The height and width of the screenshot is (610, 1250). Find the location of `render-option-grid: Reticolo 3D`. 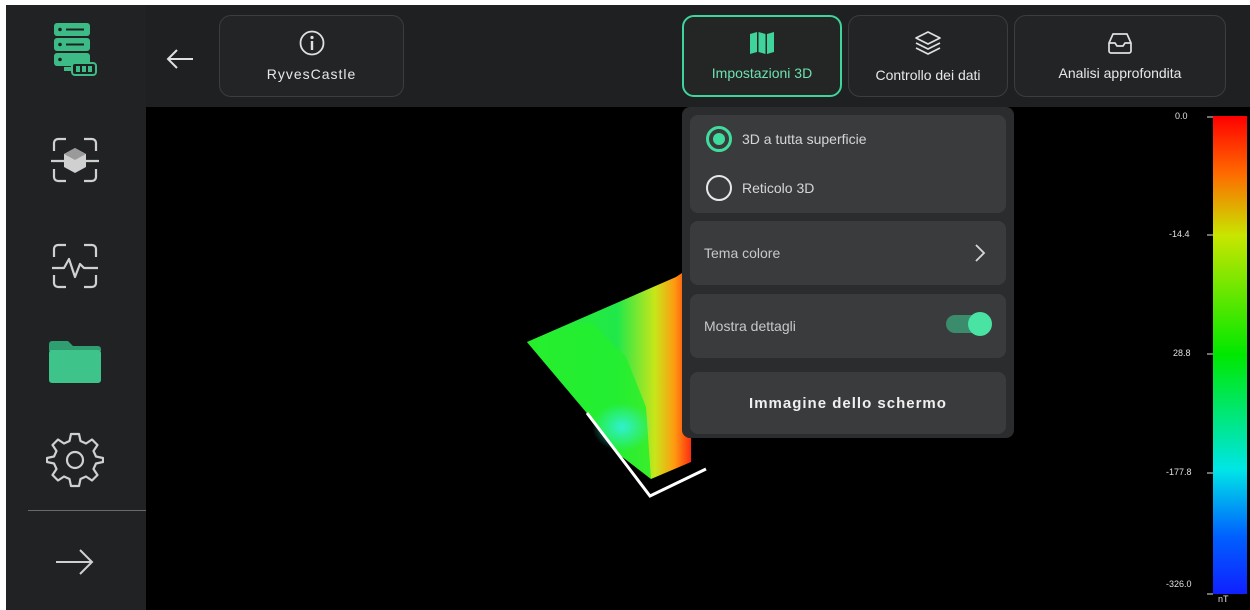

render-option-grid: Reticolo 3D is located at coordinates (760, 188).